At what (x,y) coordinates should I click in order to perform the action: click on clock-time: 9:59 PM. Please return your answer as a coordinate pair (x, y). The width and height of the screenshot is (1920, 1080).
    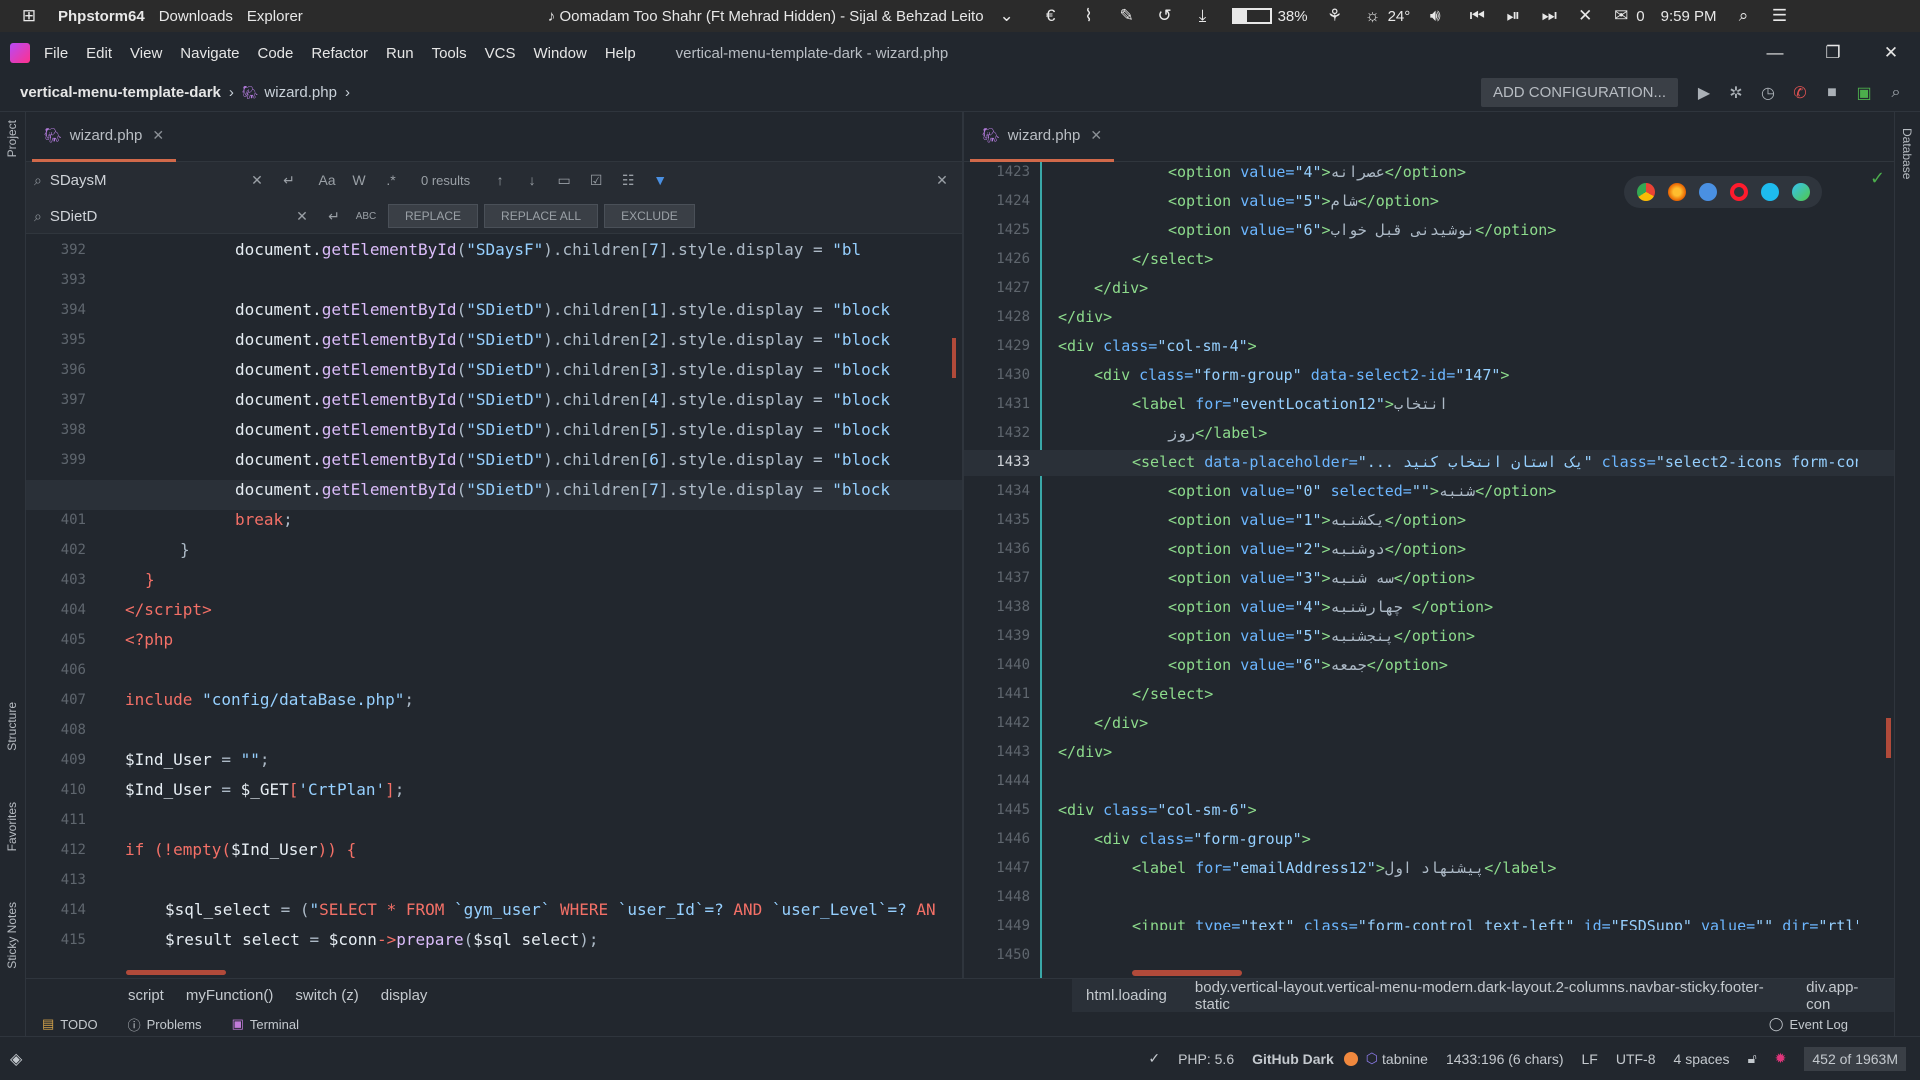
    Looking at the image, I should click on (1689, 16).